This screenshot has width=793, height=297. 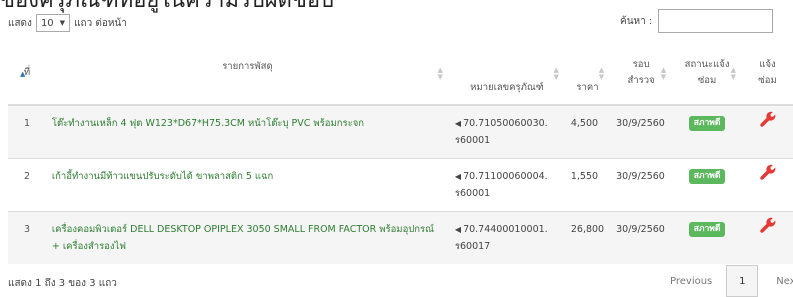 What do you see at coordinates (506, 237) in the screenshot?
I see `asset-code: ◀ 70.74400010001. ร60017` at bounding box center [506, 237].